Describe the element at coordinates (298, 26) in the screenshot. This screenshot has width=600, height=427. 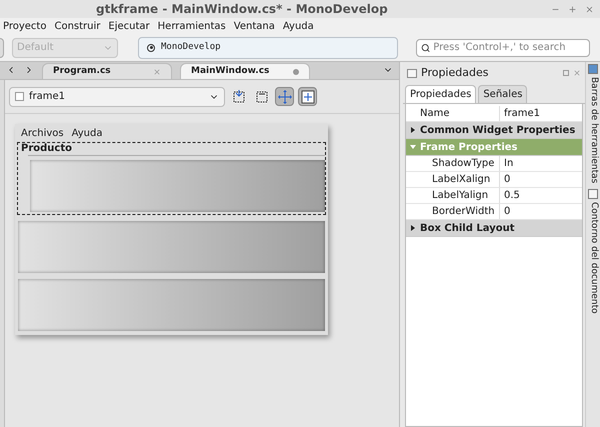
I see `menu-item: Ayuda` at that location.